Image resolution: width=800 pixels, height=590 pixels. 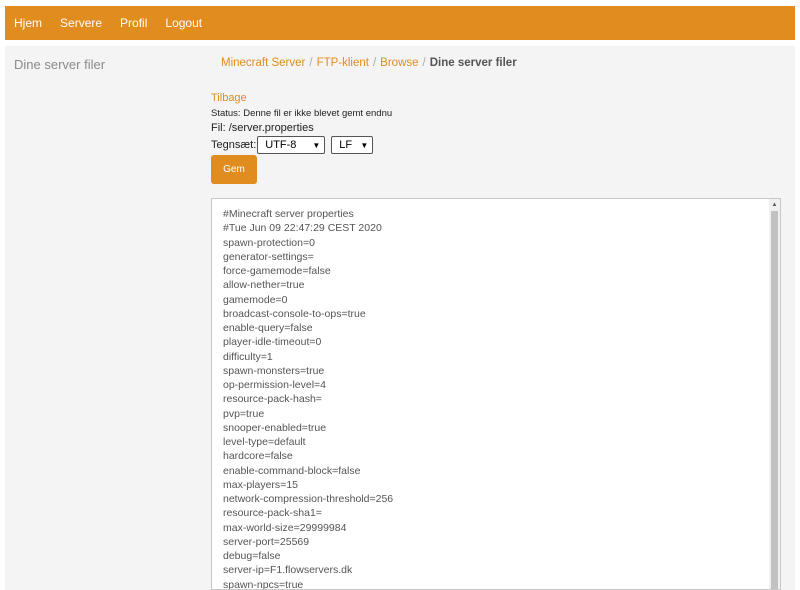 What do you see at coordinates (277, 271) in the screenshot?
I see `editor-line: force-gamemode=false` at bounding box center [277, 271].